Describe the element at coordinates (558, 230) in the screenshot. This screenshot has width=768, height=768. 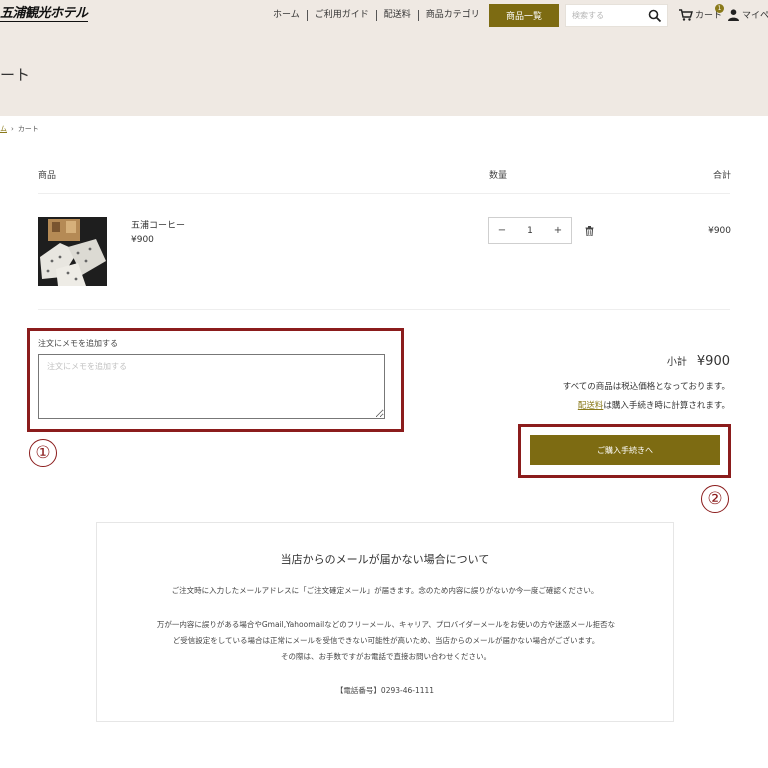
I see `plus-icon: +` at that location.